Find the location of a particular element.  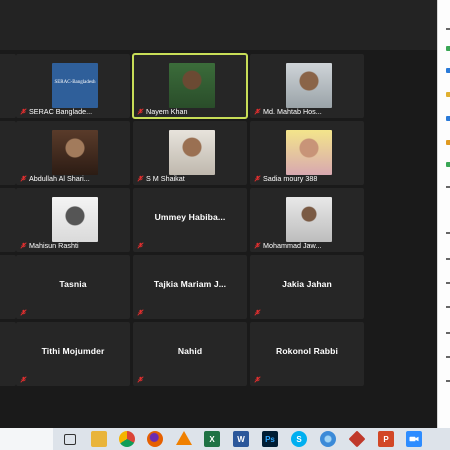

vlc-icon is located at coordinates (184, 438).